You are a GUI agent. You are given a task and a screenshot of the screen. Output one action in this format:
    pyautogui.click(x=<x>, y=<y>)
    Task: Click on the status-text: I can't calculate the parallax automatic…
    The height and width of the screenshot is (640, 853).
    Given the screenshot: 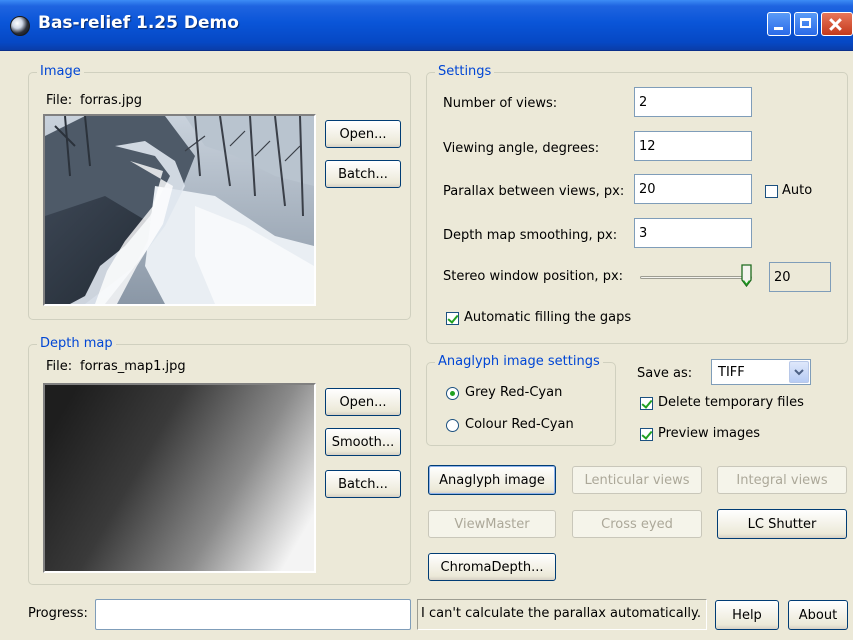 What is the action you would take?
    pyautogui.click(x=561, y=613)
    